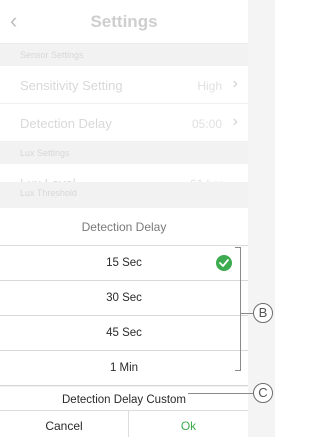 This screenshot has width=320, height=437. What do you see at coordinates (221, 393) in the screenshot?
I see `callout-c-leader` at bounding box center [221, 393].